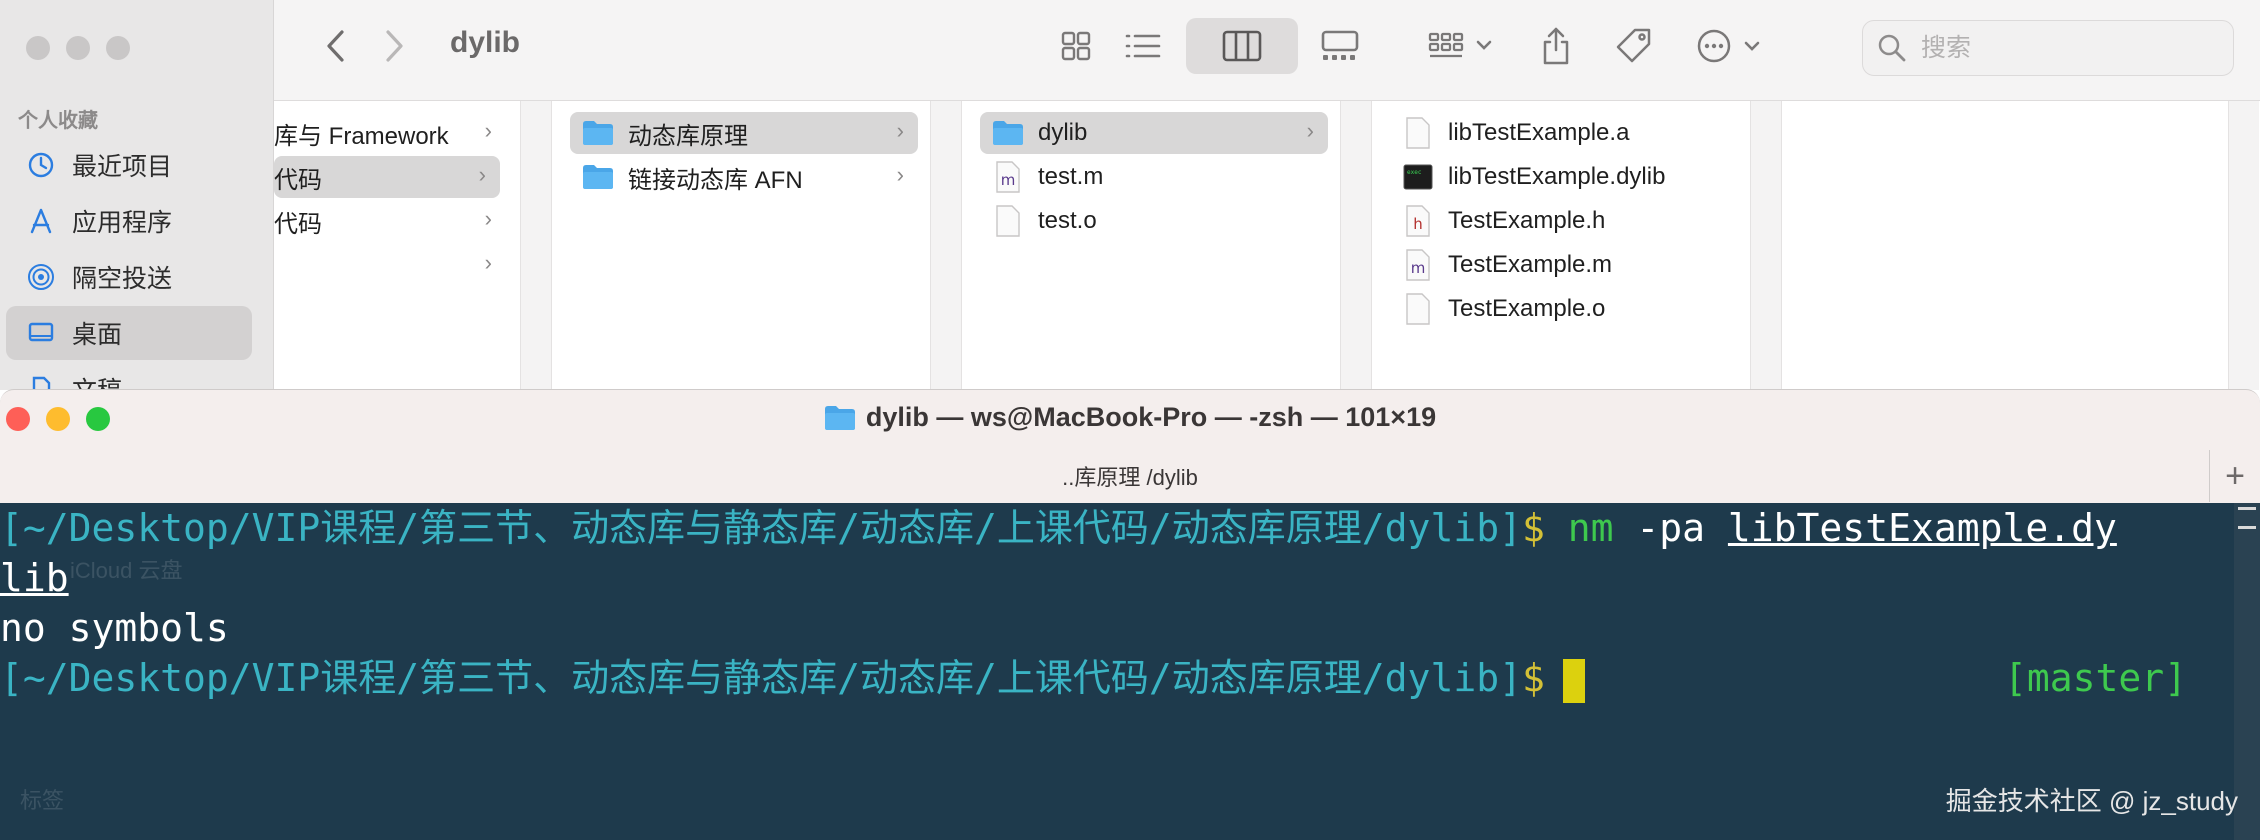 The width and height of the screenshot is (2260, 840). I want to click on folder-name: dylib, so click(1063, 132).